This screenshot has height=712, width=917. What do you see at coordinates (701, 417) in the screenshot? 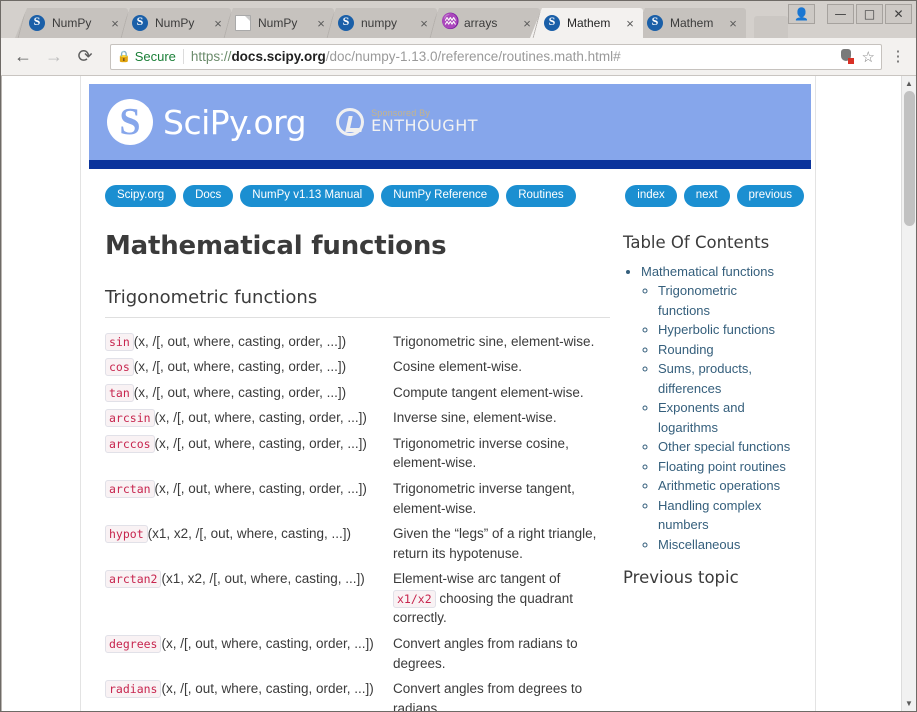
I see `toc-link: Exponents and logarithms` at bounding box center [701, 417].